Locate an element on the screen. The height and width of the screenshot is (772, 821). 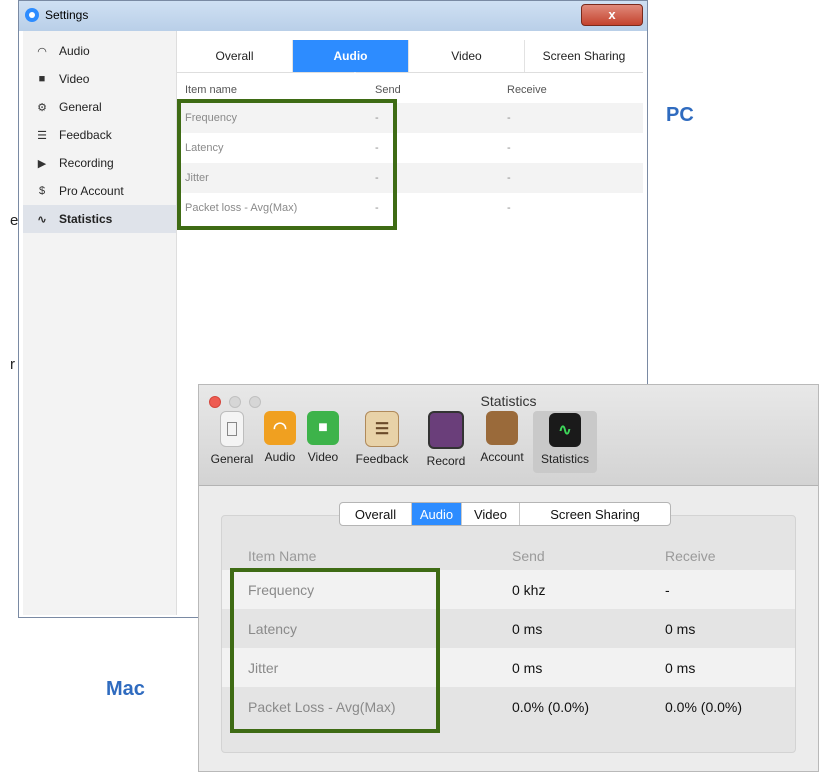
chat-icon: ☰ is located at coordinates (42, 135).